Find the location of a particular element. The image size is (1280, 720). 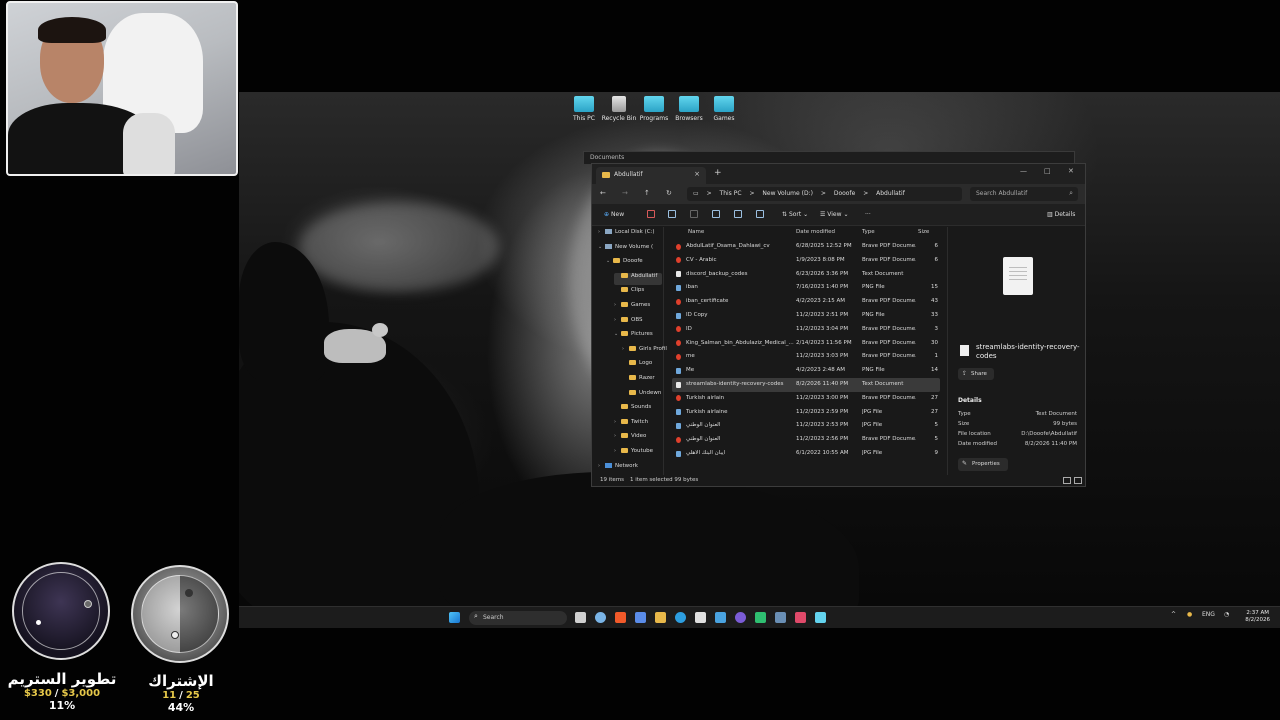

notepad-icon is located at coordinates (820, 617).